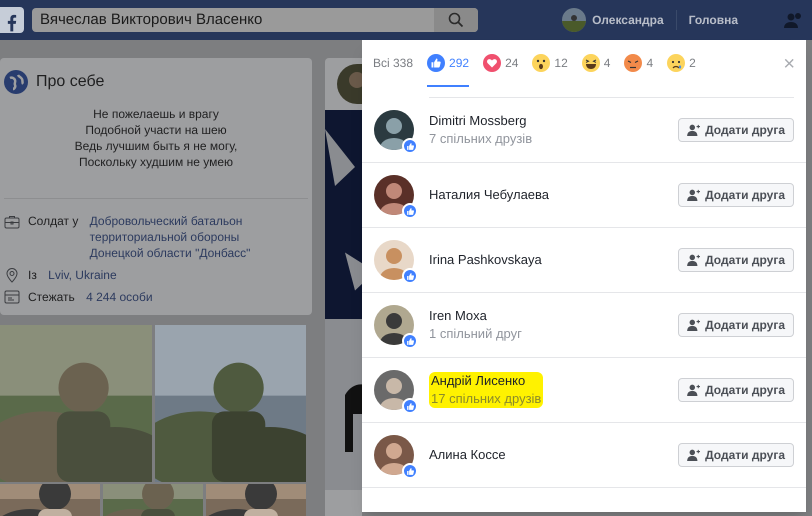 The width and height of the screenshot is (812, 516). What do you see at coordinates (480, 139) in the screenshot?
I see `mutual-friends: 7 спільних друзів` at bounding box center [480, 139].